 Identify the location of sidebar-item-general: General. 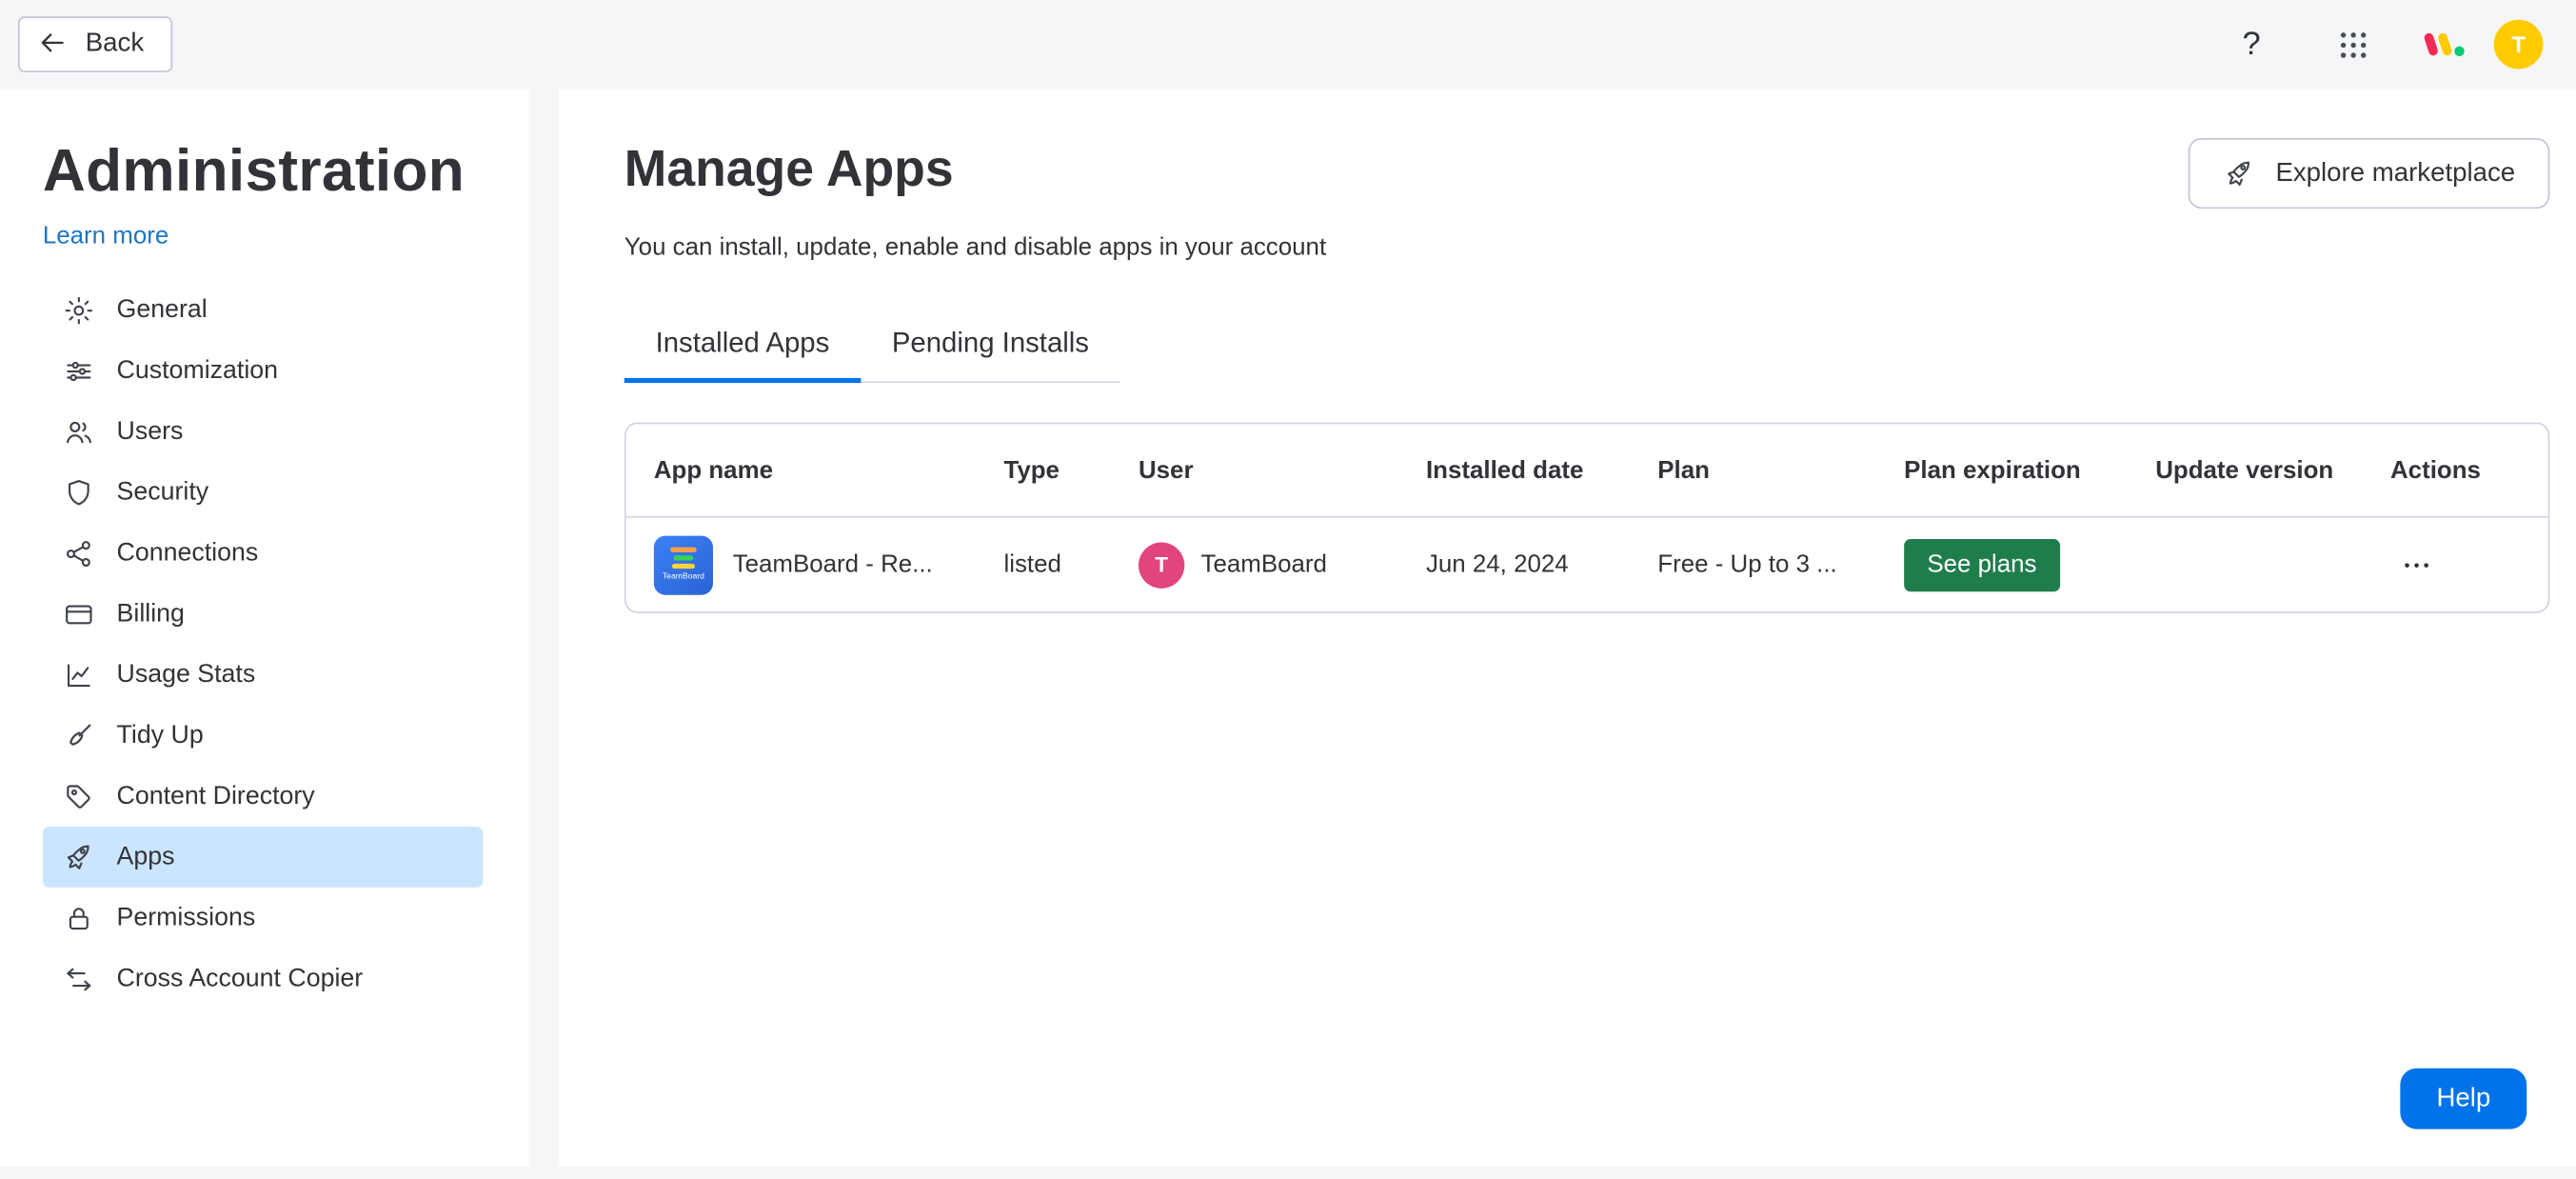
(263, 310).